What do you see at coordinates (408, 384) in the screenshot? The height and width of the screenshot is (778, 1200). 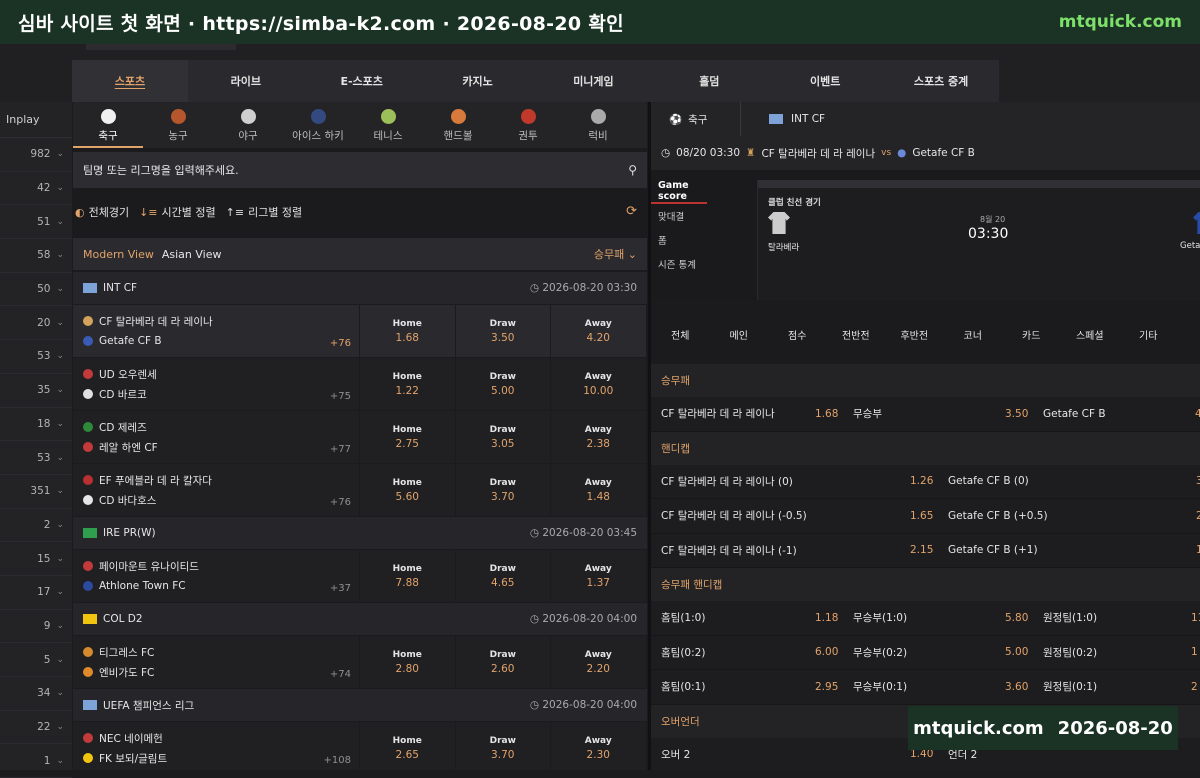 I see `odds-home-button: Home 1.22` at bounding box center [408, 384].